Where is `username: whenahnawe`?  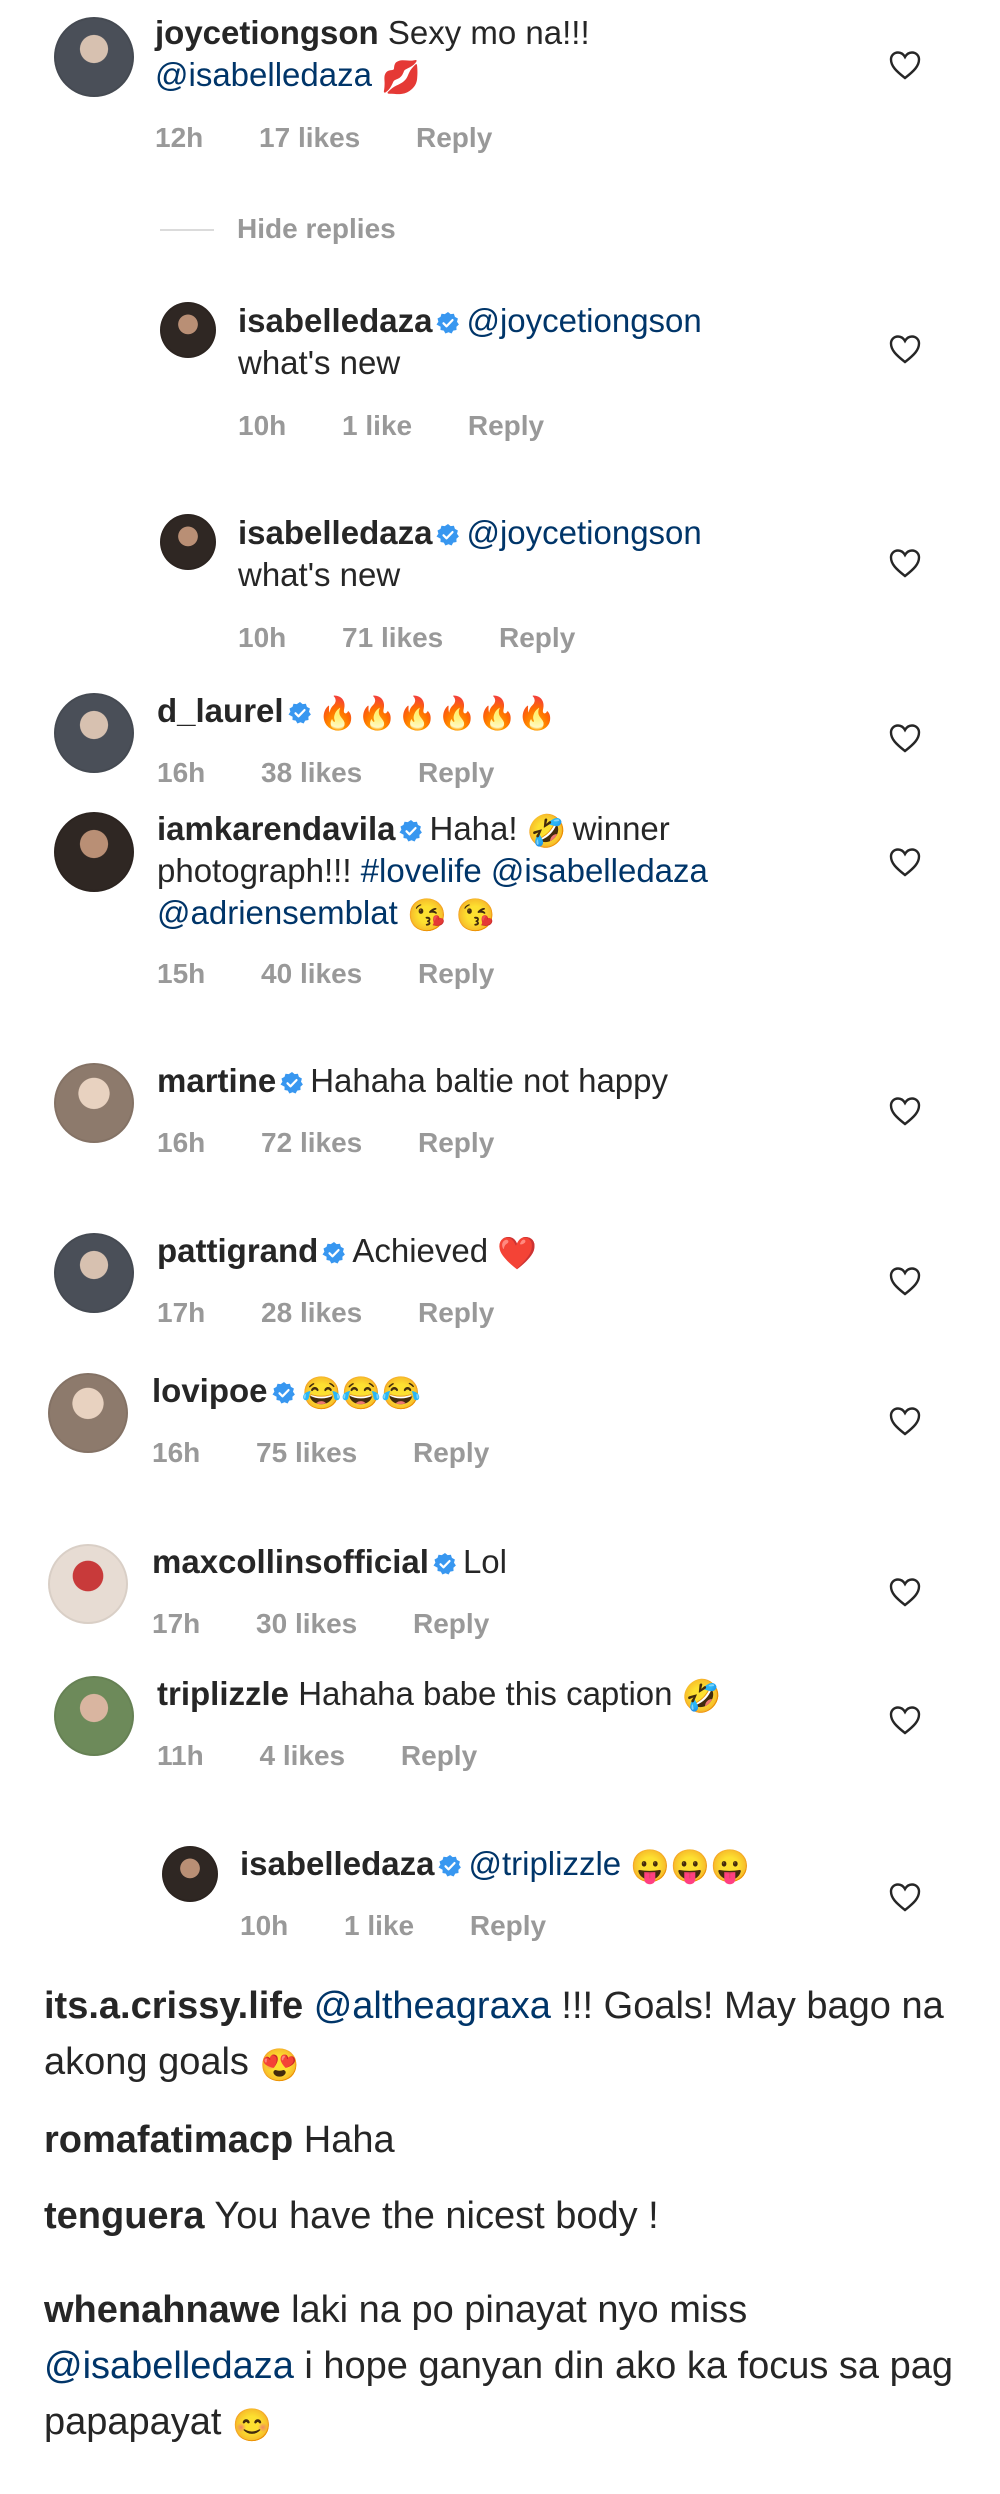 username: whenahnawe is located at coordinates (162, 2310).